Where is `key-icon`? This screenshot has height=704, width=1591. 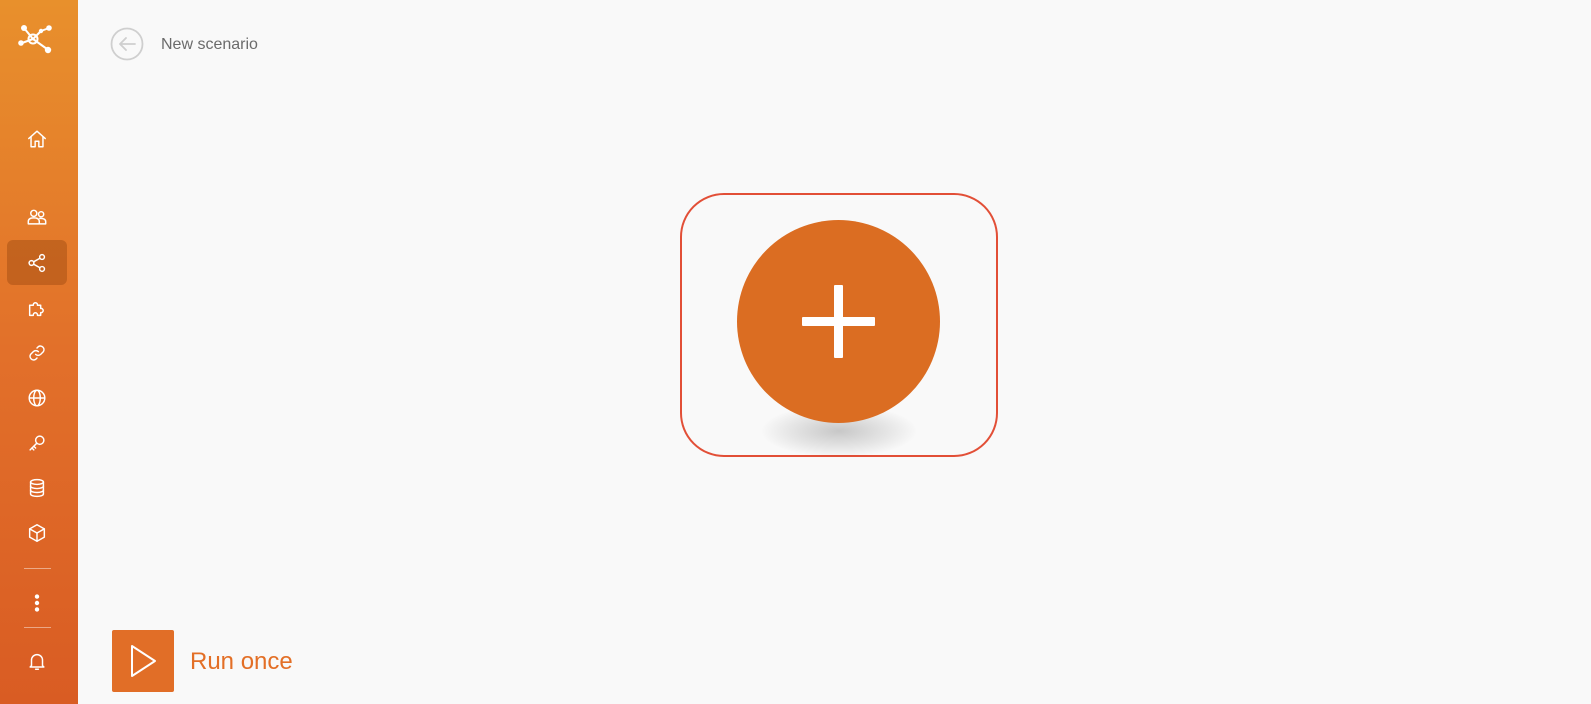
key-icon is located at coordinates (37, 442).